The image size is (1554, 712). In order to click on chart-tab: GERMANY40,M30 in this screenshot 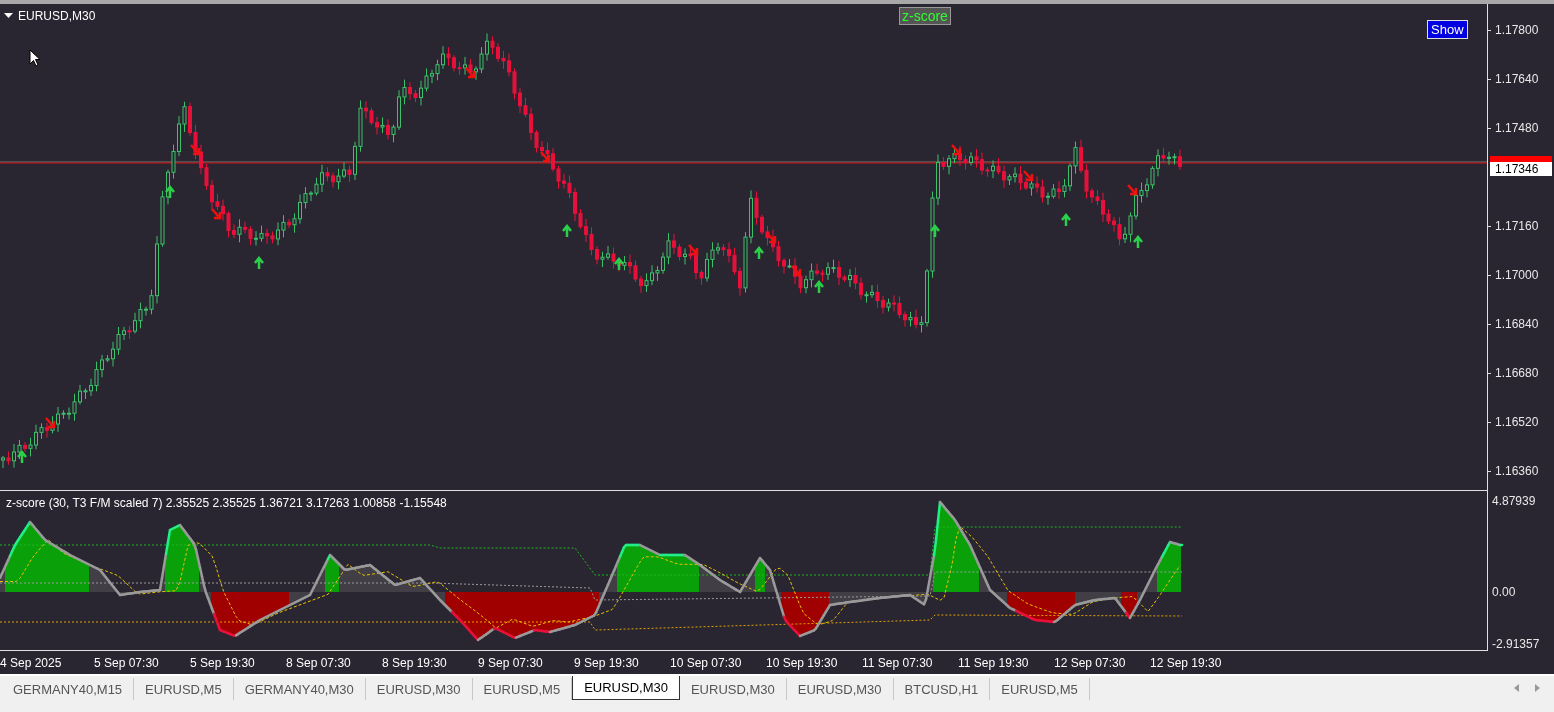, I will do `click(299, 689)`.